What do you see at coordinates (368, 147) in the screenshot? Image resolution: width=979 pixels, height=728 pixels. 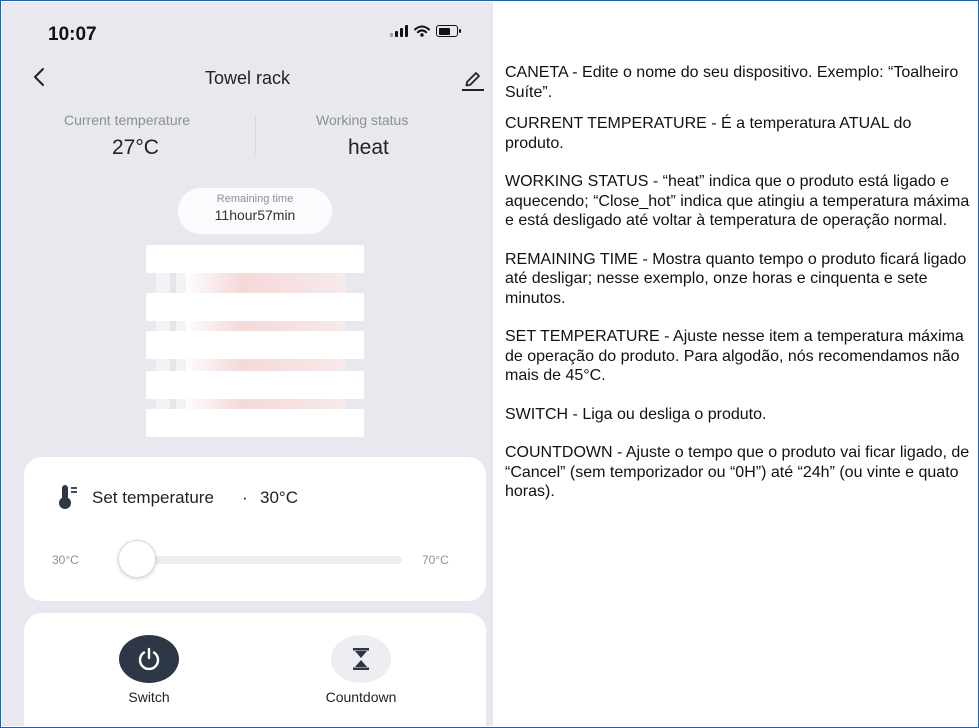 I see `working-status-value: heat` at bounding box center [368, 147].